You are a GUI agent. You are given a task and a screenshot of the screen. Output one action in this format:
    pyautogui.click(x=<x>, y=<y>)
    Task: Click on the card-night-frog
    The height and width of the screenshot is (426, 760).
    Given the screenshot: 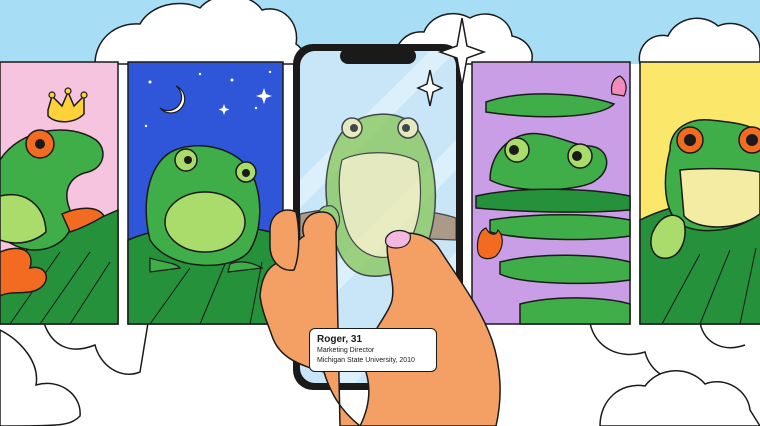 What is the action you would take?
    pyautogui.click(x=205, y=193)
    